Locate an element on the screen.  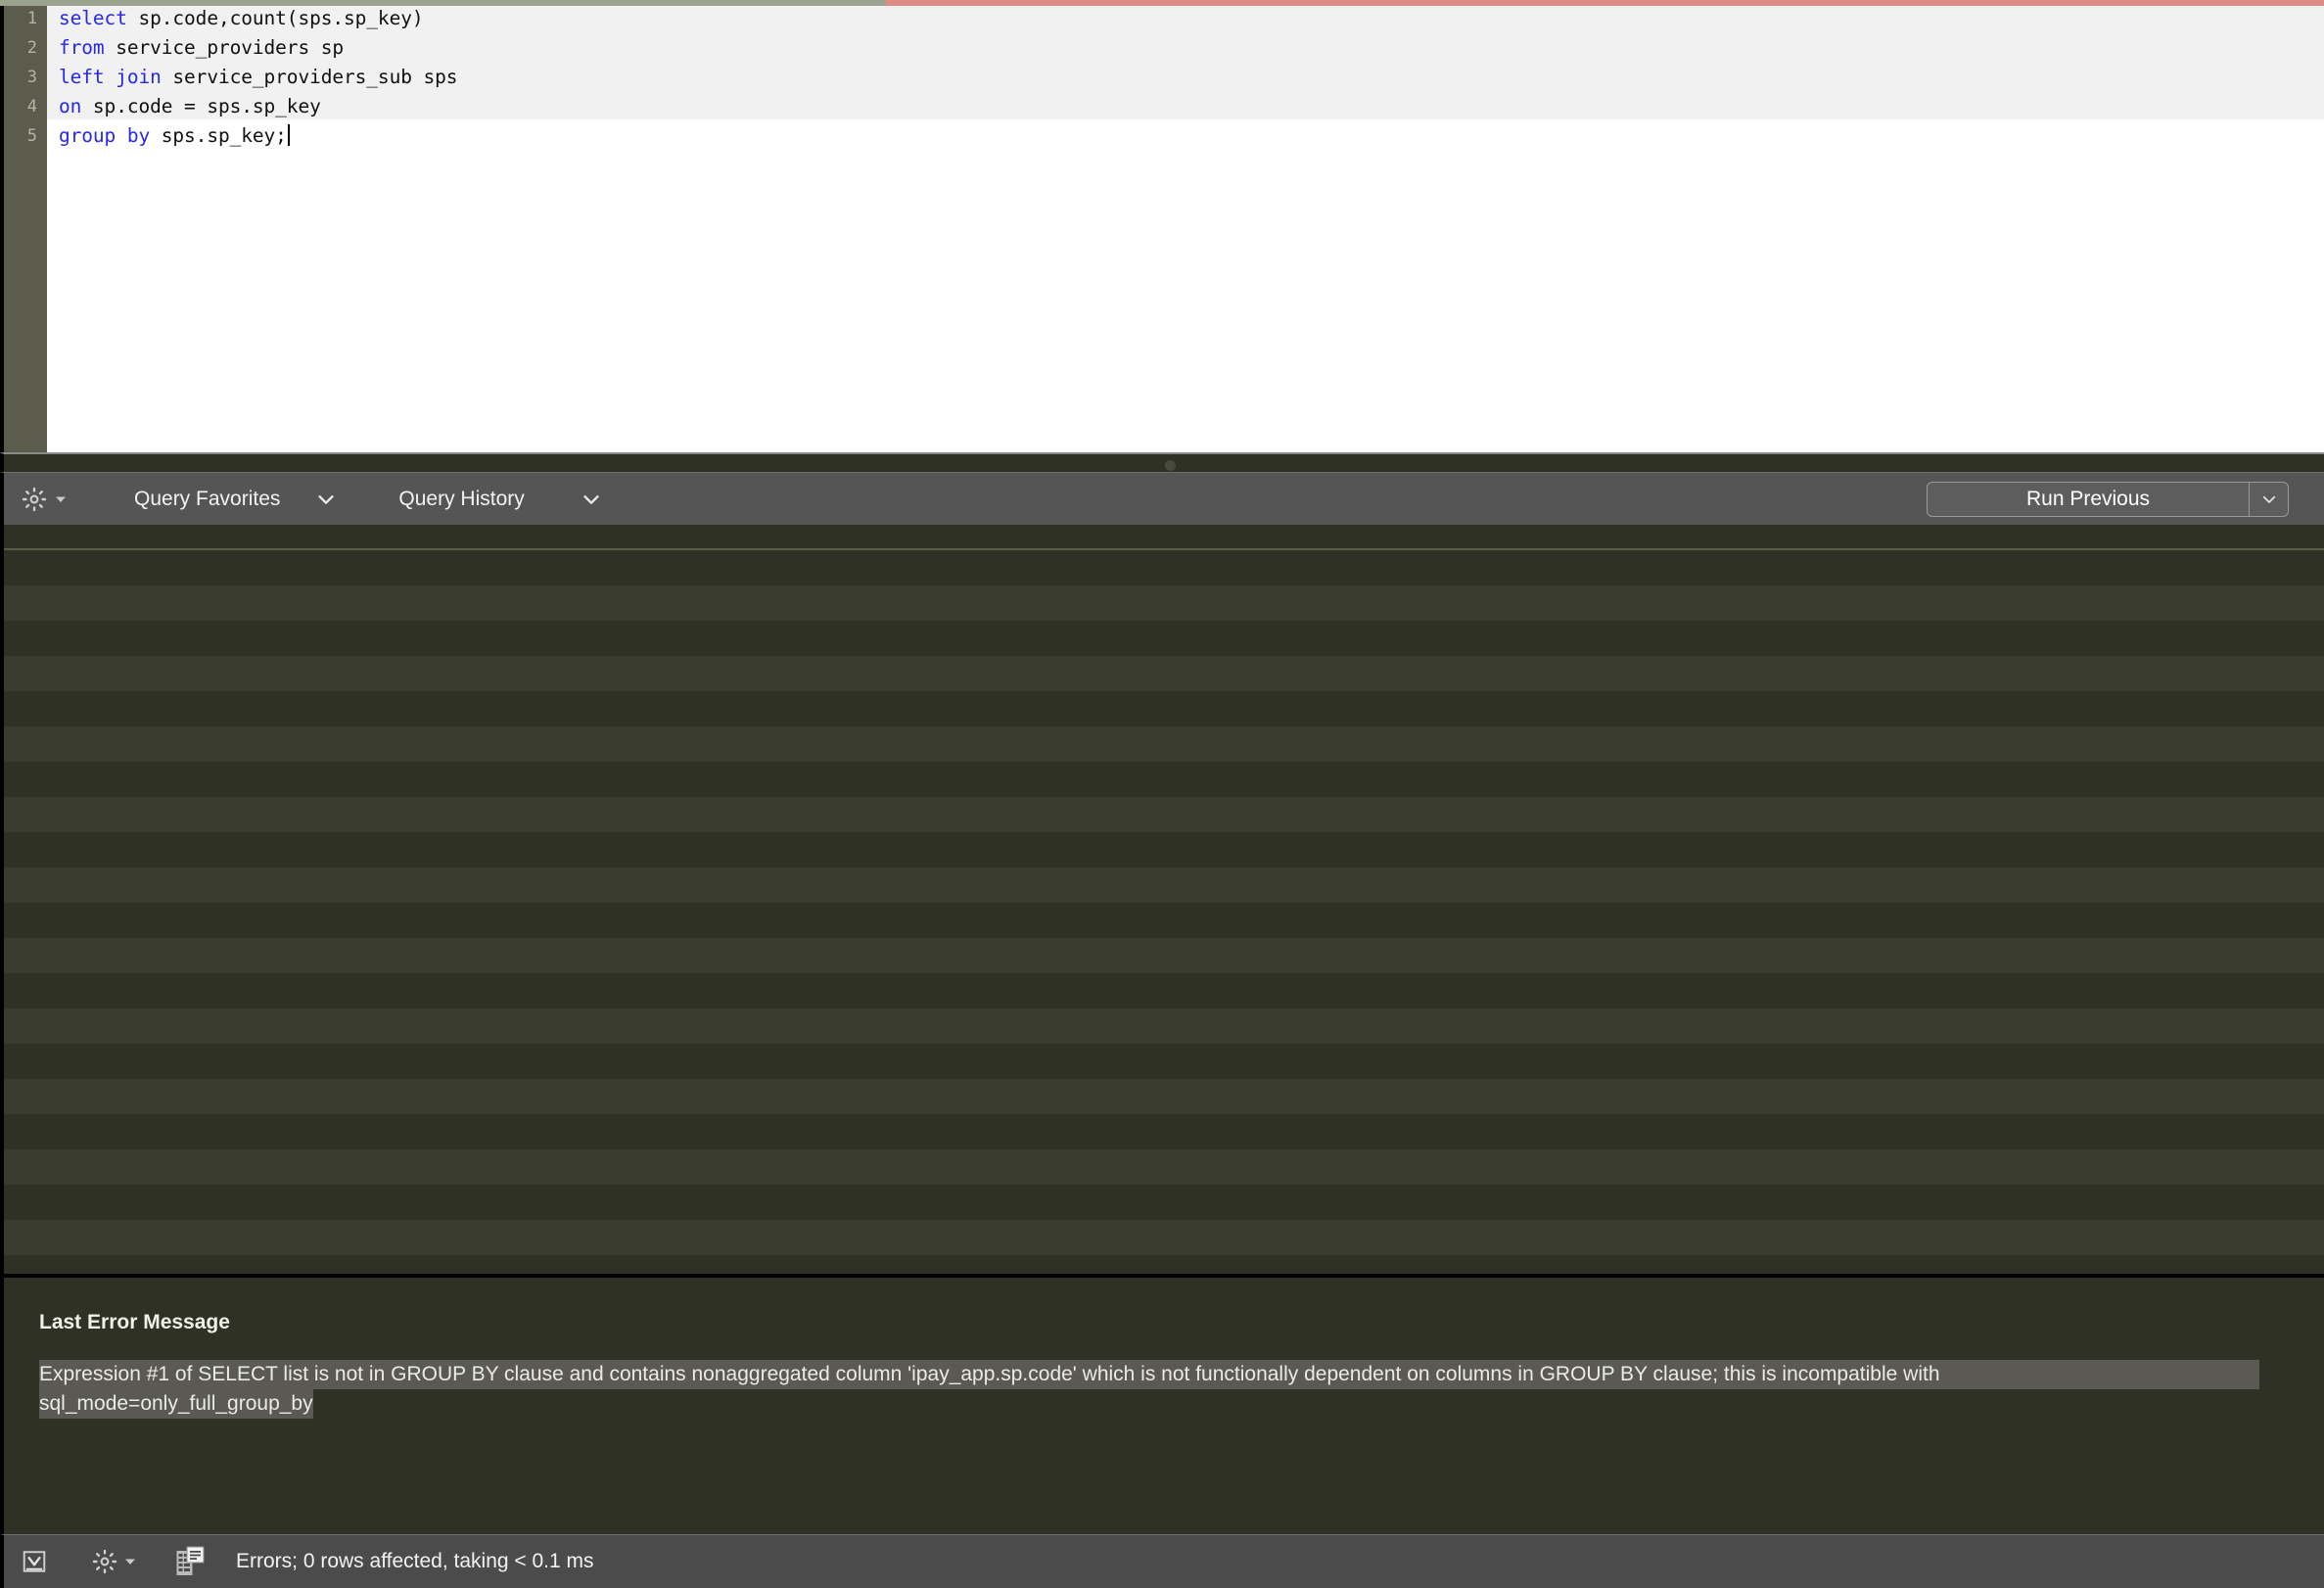
code-line: left join service_providers_sub sps is located at coordinates (1185, 77).